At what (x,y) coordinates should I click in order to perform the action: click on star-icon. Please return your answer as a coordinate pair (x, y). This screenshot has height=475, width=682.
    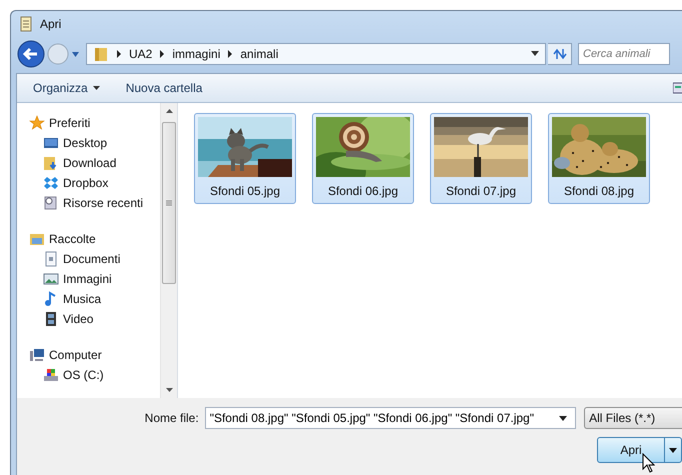
    Looking at the image, I should click on (37, 123).